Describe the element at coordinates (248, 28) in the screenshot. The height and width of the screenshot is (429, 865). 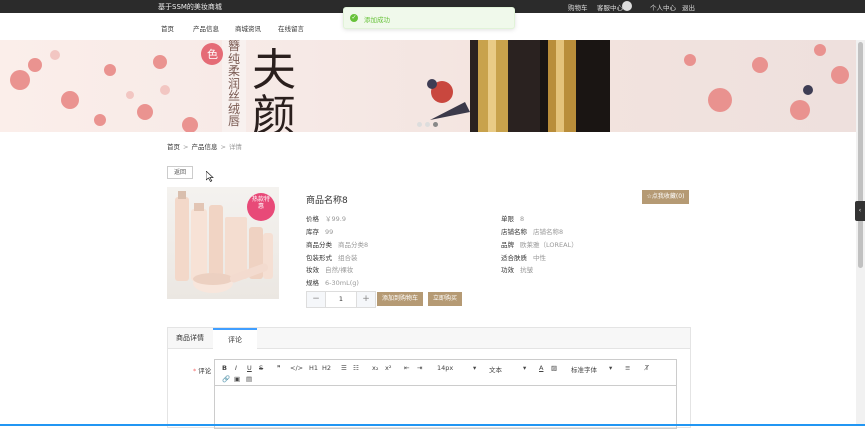
I see `nav-item-news: 商城资讯` at that location.